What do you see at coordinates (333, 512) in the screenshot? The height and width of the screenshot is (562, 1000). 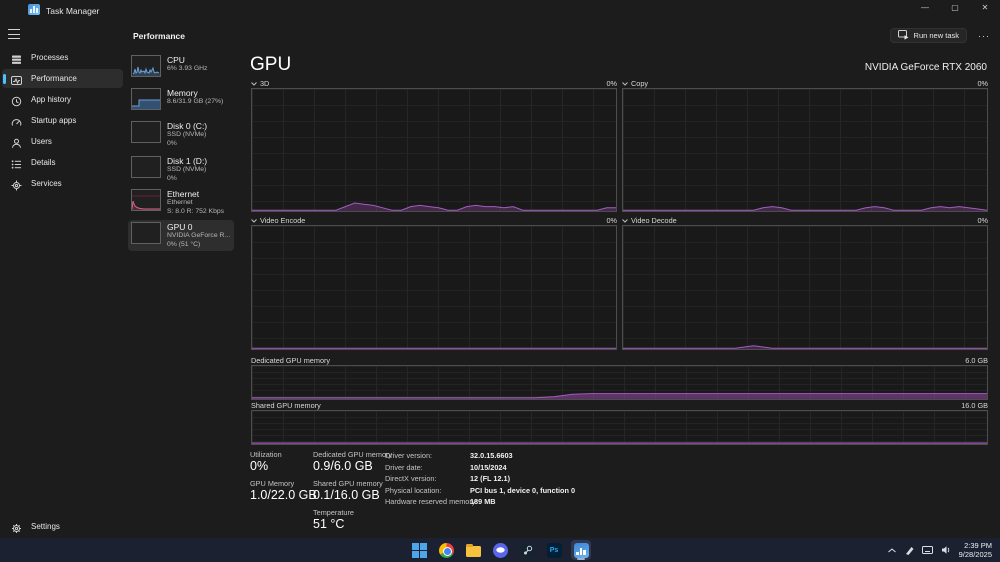 I see `temperature-label: Temperature` at bounding box center [333, 512].